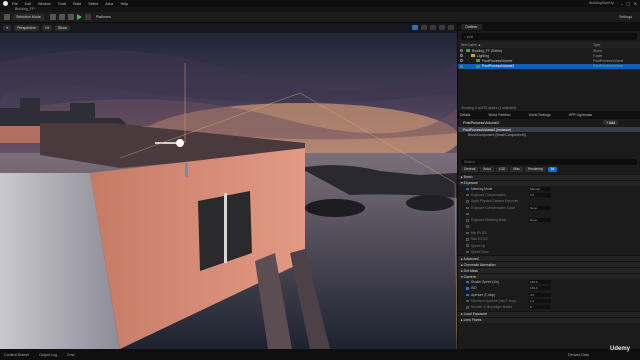  What do you see at coordinates (502, 169) in the screenshot?
I see `filter-lod: LOD` at bounding box center [502, 169].